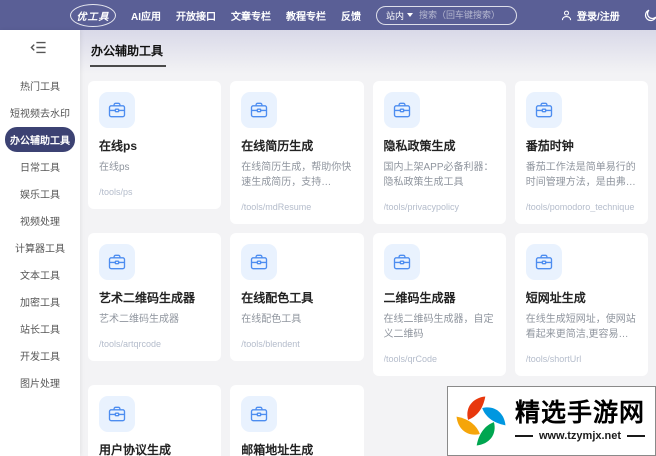  I want to click on search-bar: 站内, so click(447, 15).